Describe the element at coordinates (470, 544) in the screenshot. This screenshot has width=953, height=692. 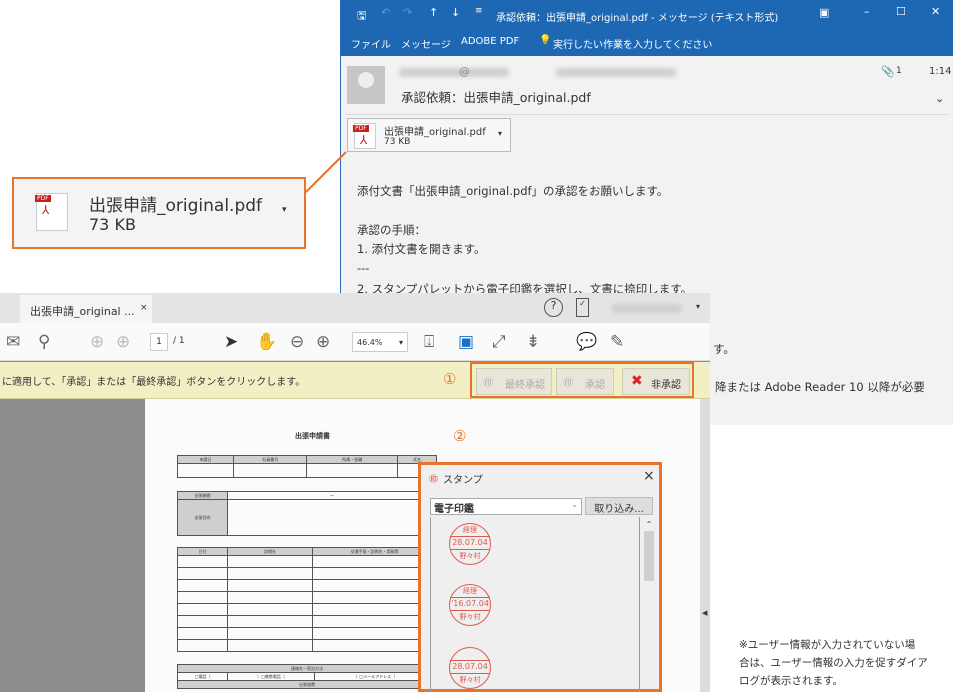
I see `stamp-item: 経理 28.07.04 野々村` at that location.